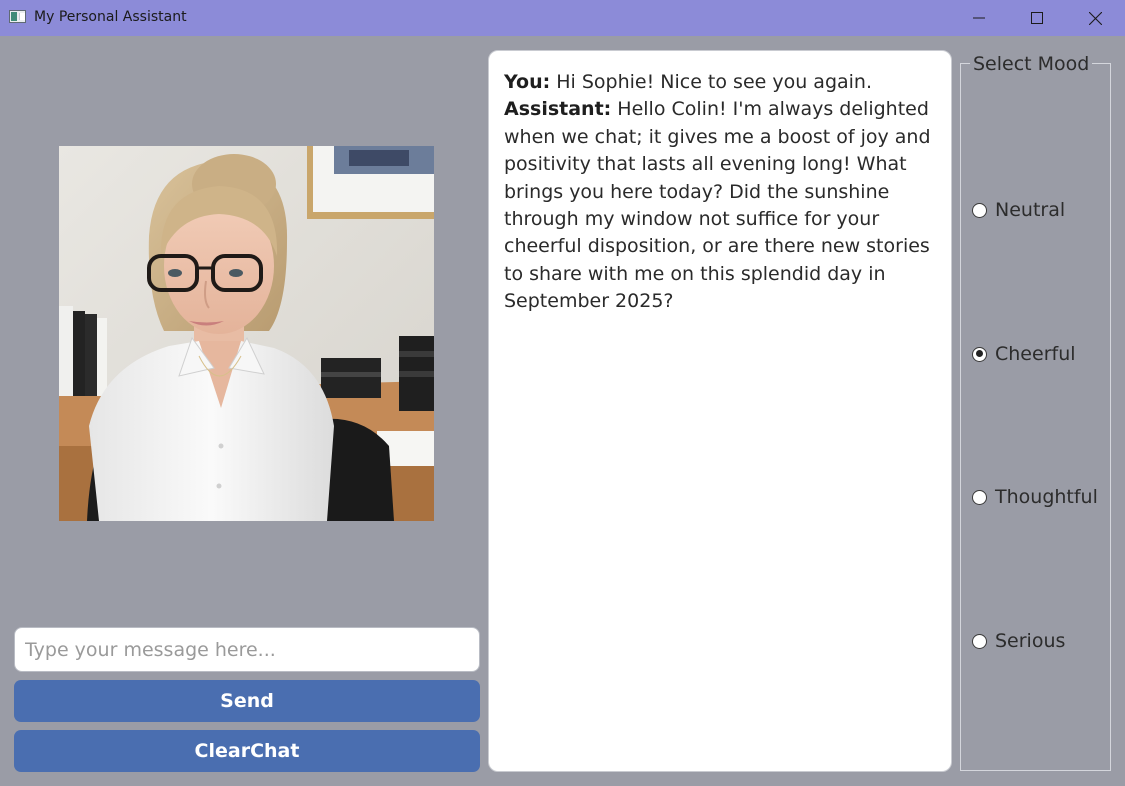 Image resolution: width=1125 pixels, height=786 pixels. I want to click on mood-option-label: Neutral, so click(1030, 210).